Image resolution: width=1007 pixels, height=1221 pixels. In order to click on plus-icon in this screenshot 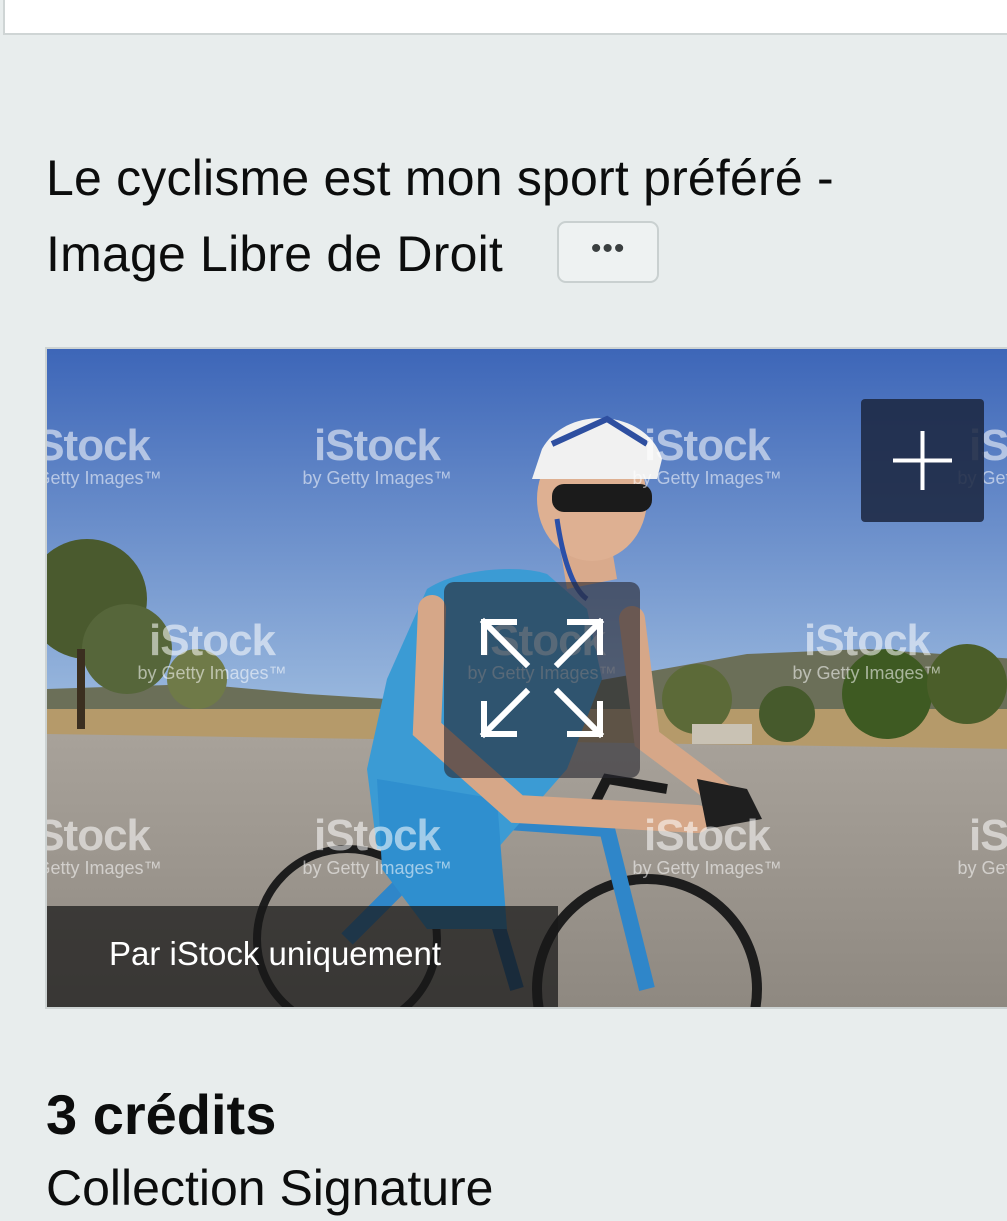, I will do `click(922, 460)`.